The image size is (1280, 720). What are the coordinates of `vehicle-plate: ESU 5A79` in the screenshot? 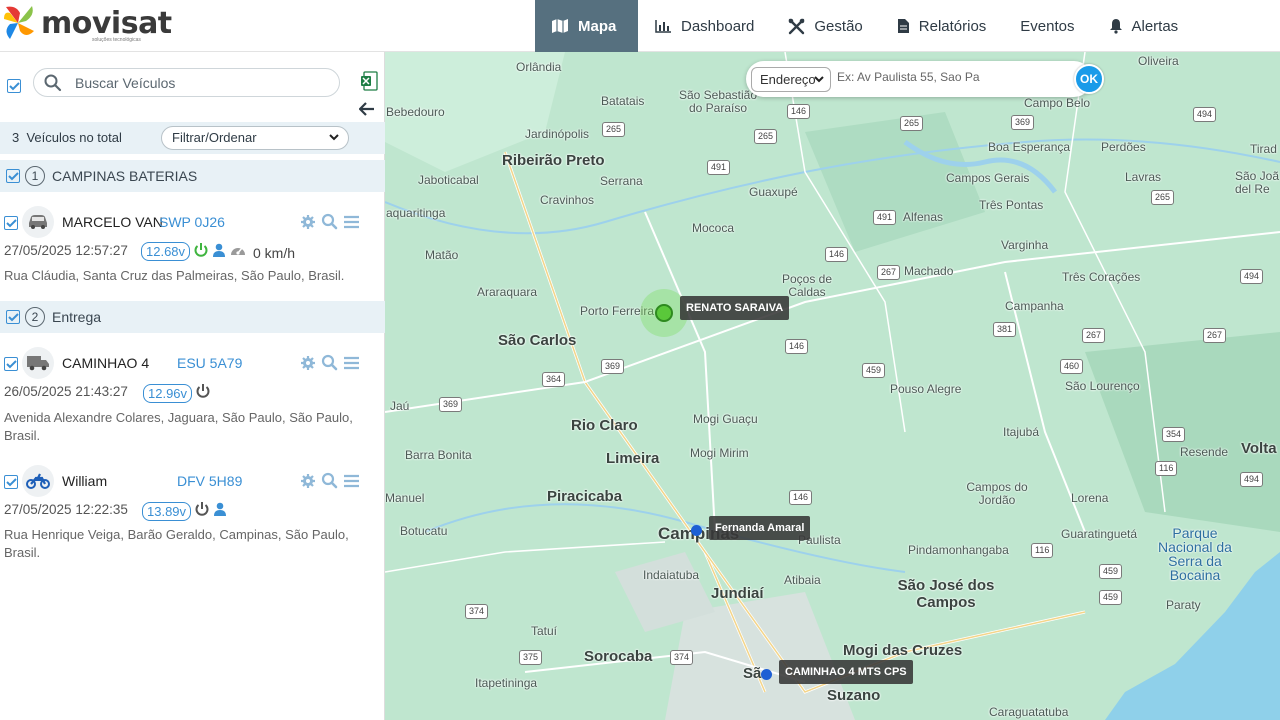 It's located at (209, 363).